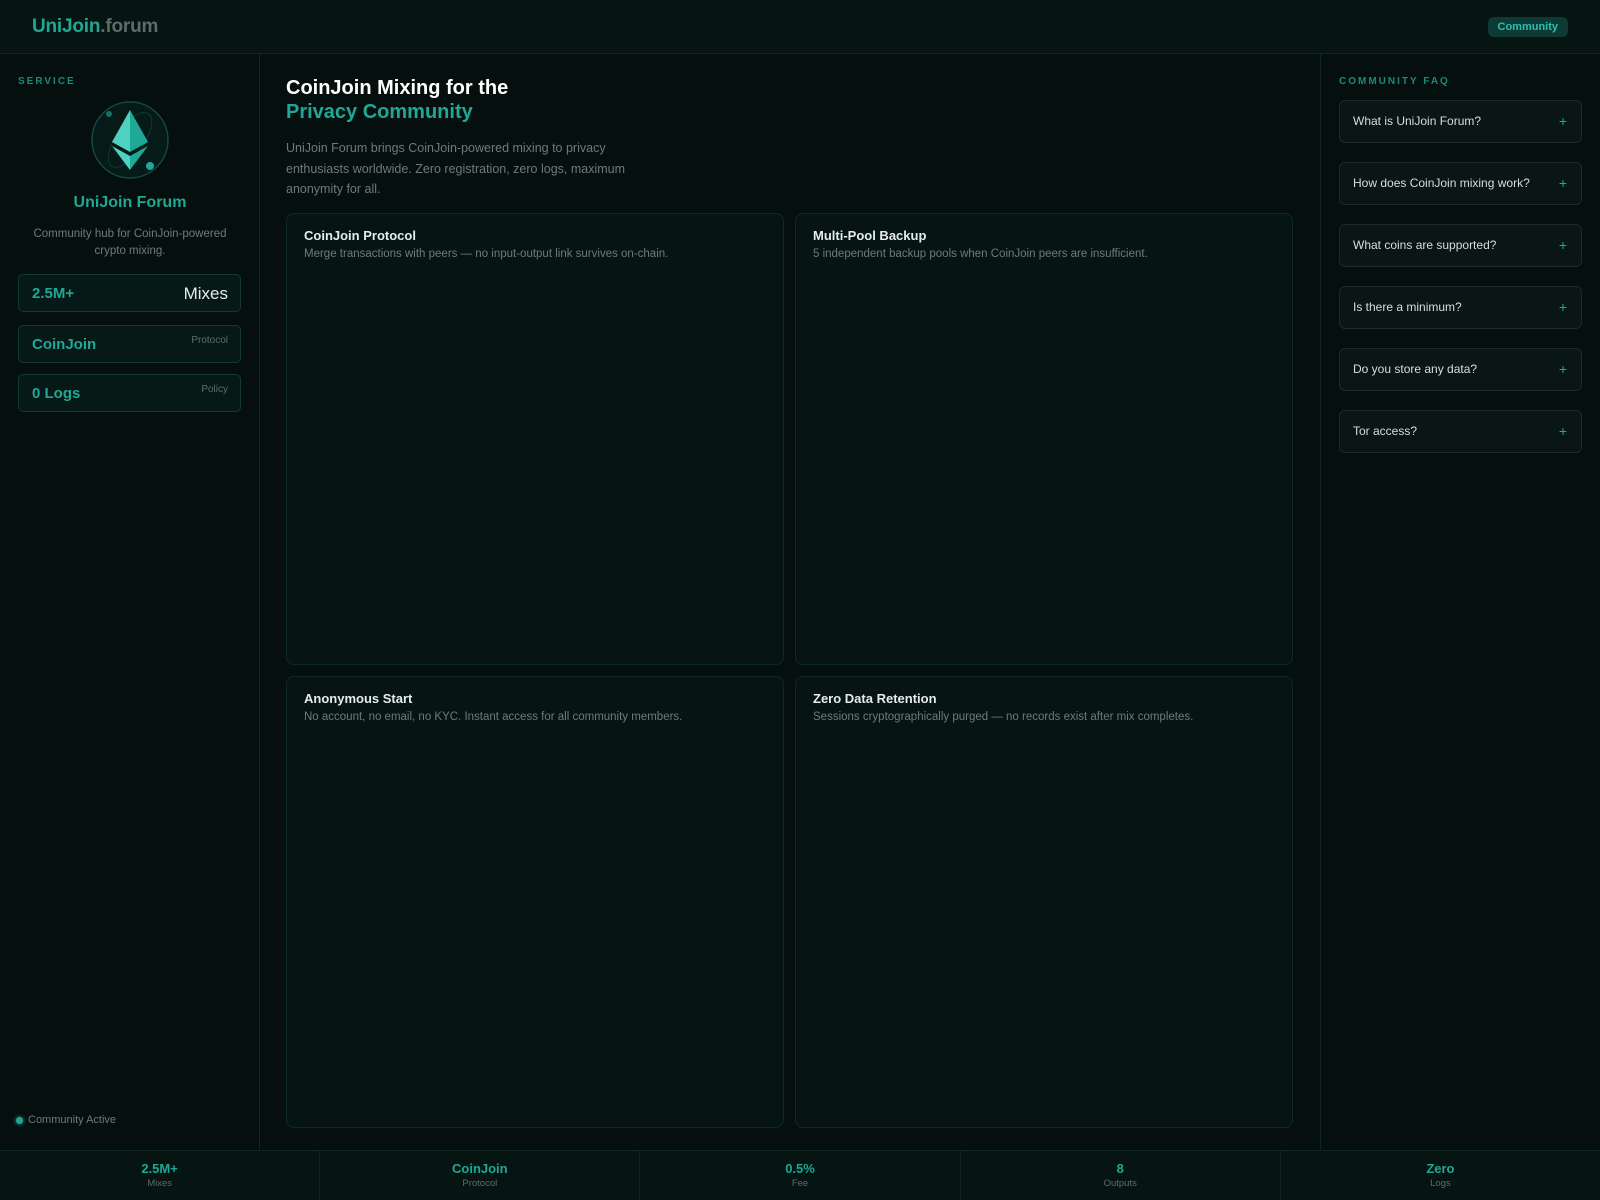  I want to click on community-badge: Community, so click(1527, 26).